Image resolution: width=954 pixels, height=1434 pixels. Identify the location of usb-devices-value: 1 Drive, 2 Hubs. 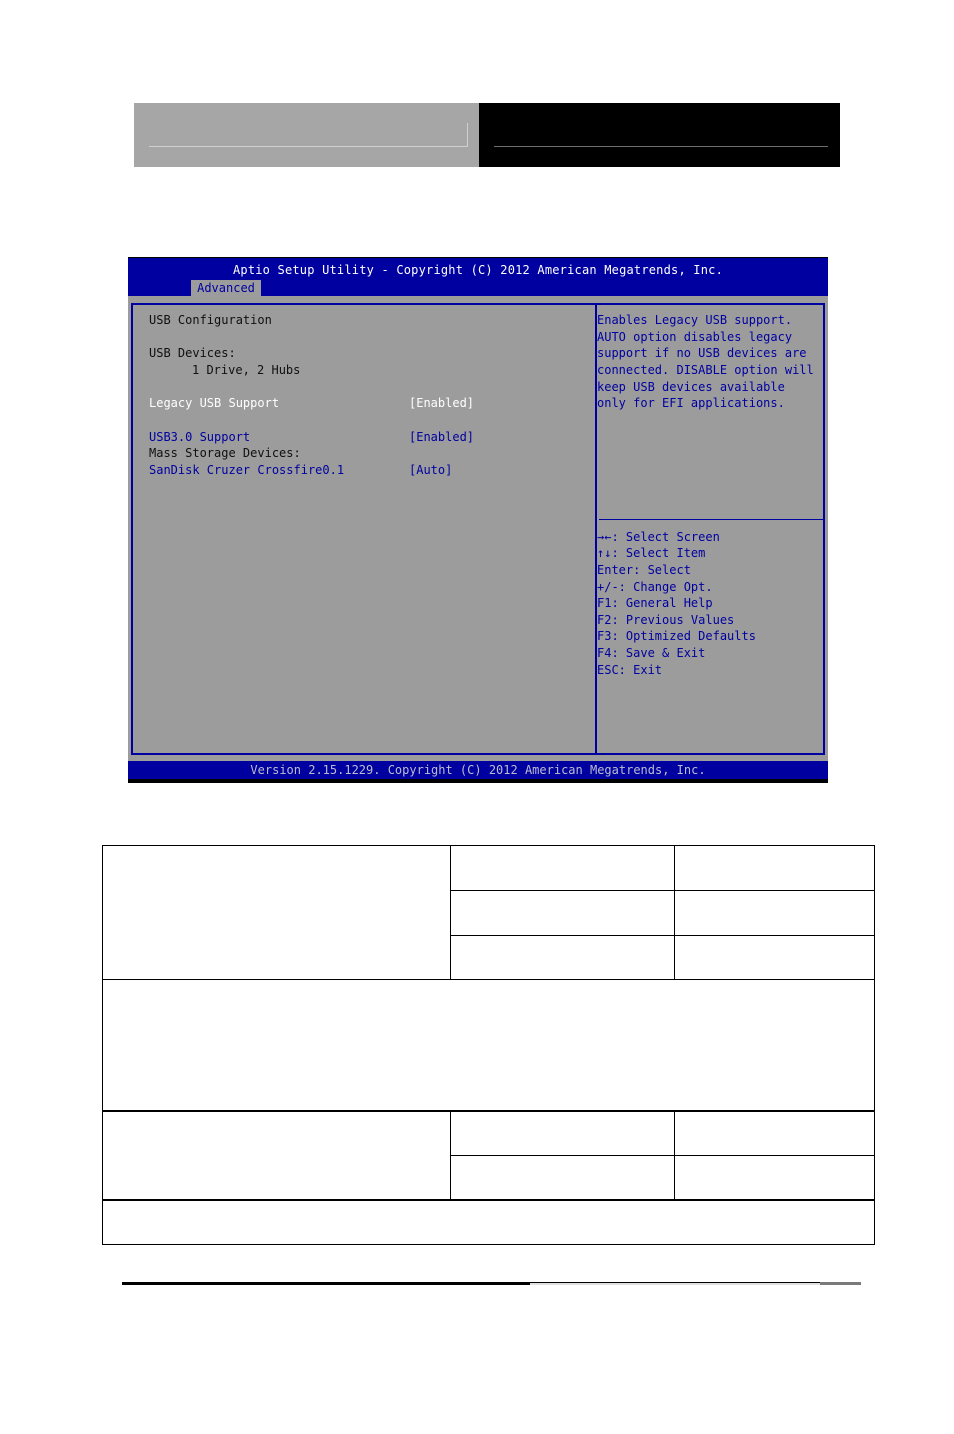
(246, 370).